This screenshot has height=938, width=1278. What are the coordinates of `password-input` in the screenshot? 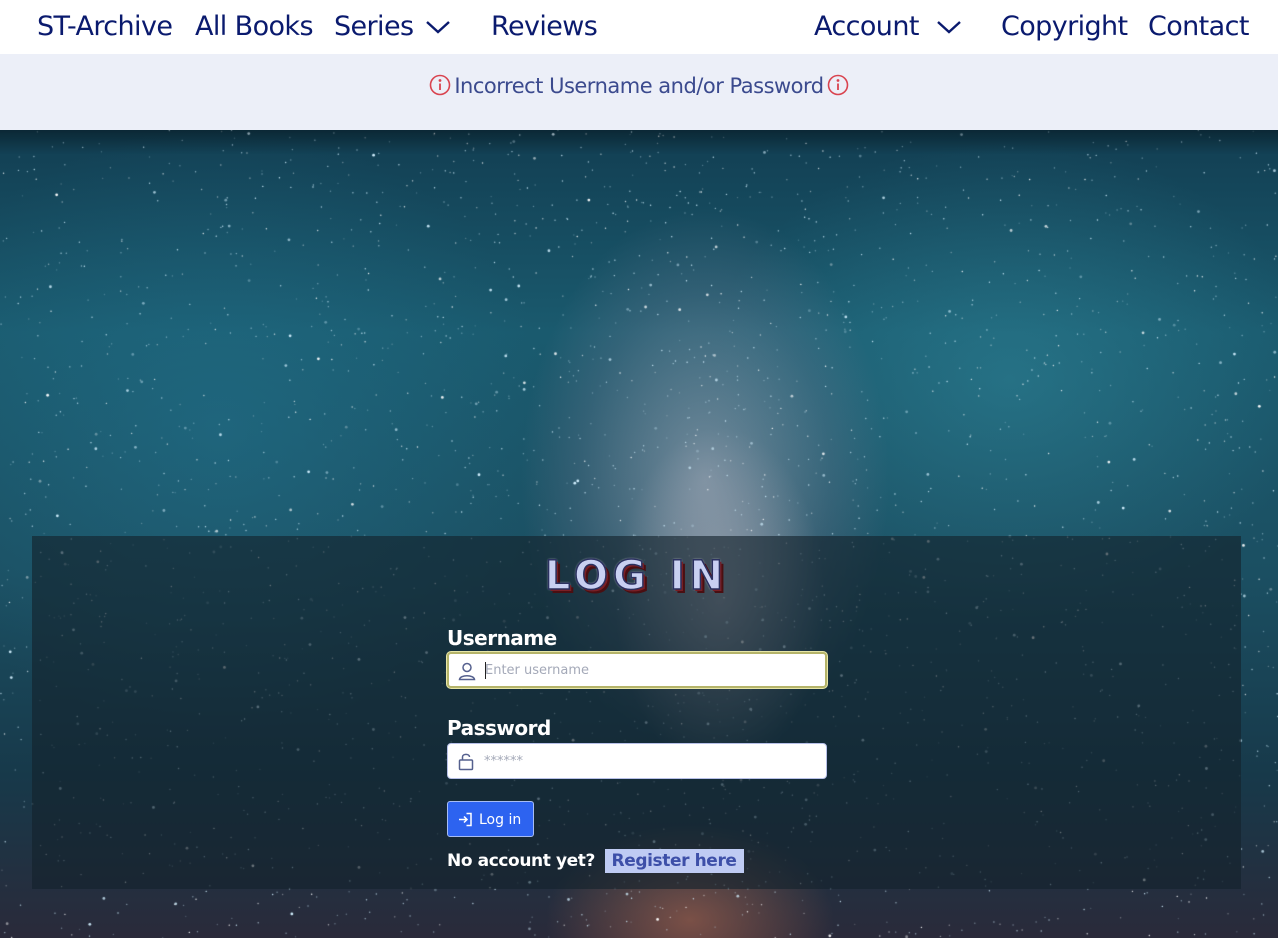 It's located at (649, 761).